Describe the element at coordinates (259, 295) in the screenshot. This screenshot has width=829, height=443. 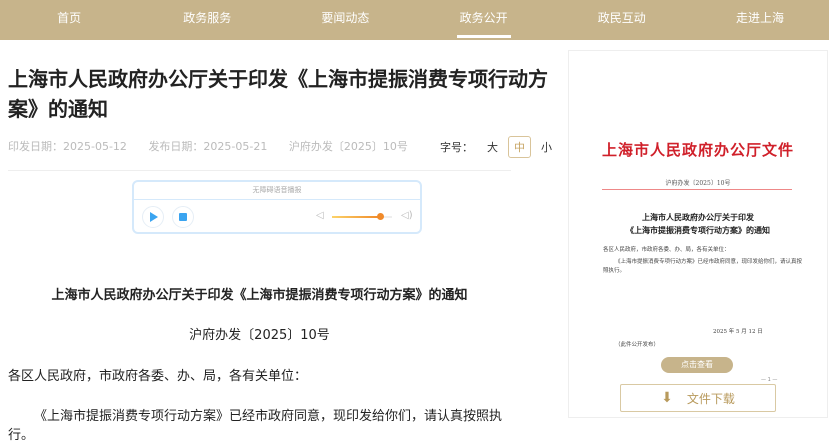
I see `body-heading: 上海市人民政府办公厅关于印发《上海市提振消费专项行动方案》的通知` at that location.